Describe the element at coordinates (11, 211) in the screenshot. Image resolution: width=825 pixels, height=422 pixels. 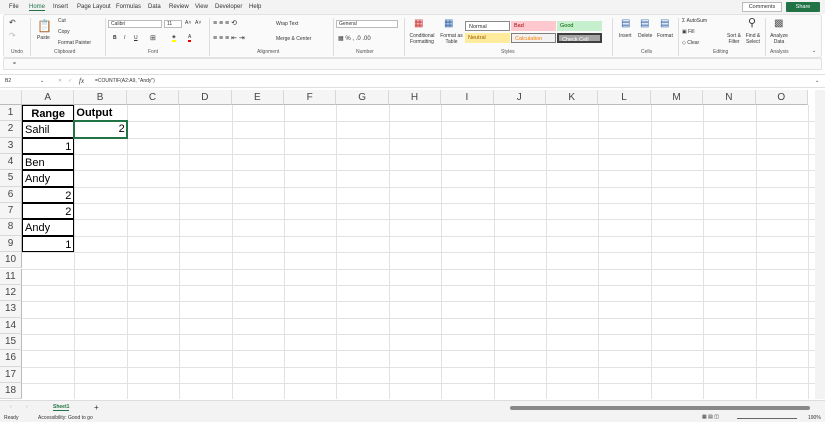
I see `row-header-7: 7` at that location.